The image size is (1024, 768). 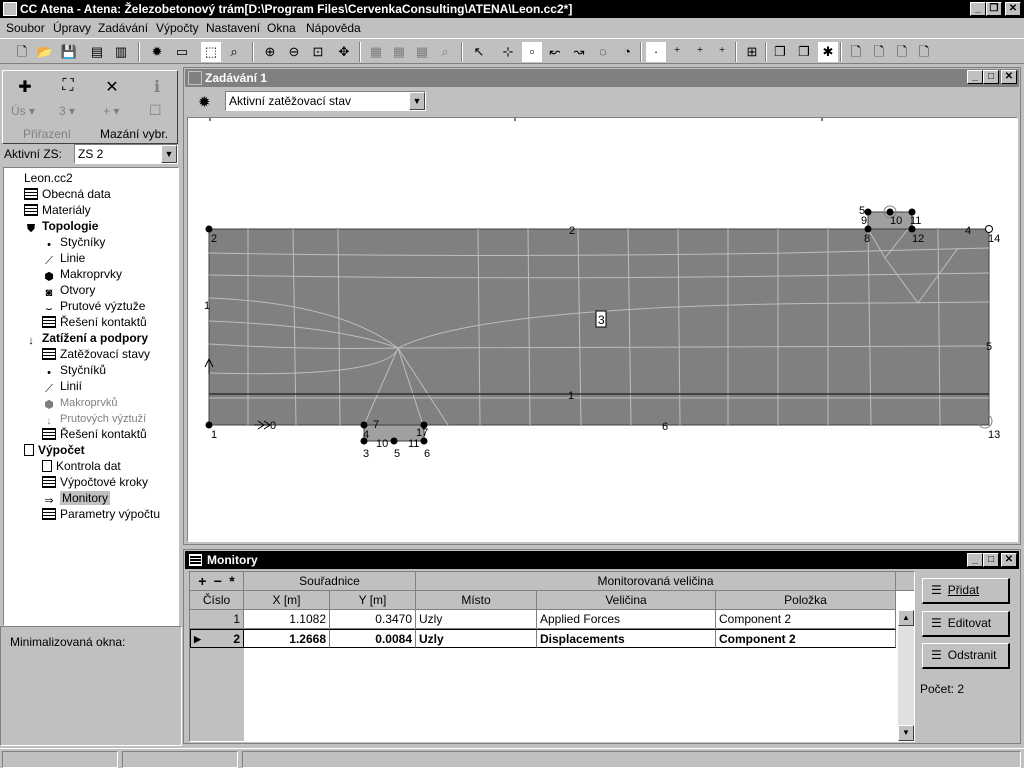 I want to click on col-velicina: Veličina, so click(x=626, y=600).